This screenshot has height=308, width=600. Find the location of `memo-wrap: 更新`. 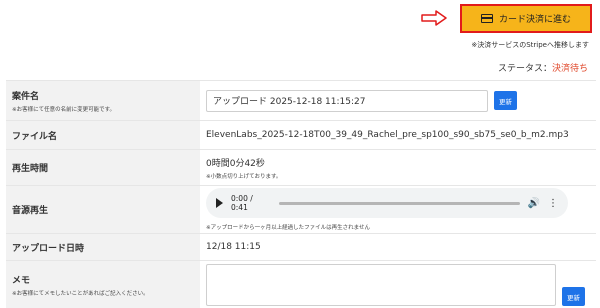

memo-wrap: 更新 is located at coordinates (401, 284).